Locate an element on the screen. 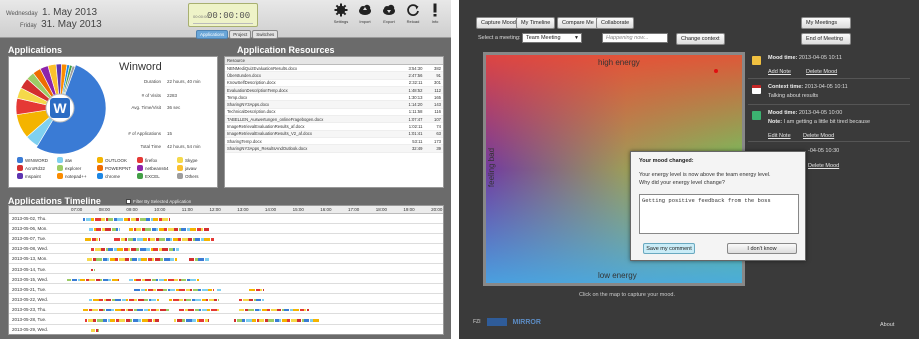 The height and width of the screenshot is (339, 919). col-visits is located at coordinates (433, 61).